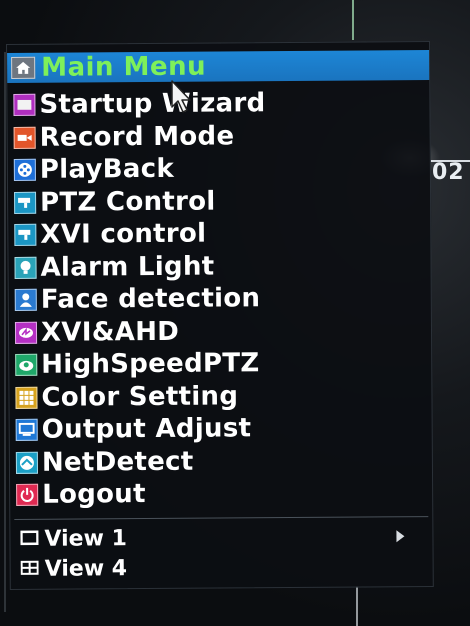 The image size is (470, 626). What do you see at coordinates (128, 202) in the screenshot?
I see `menu-item-label: PTZ Control` at bounding box center [128, 202].